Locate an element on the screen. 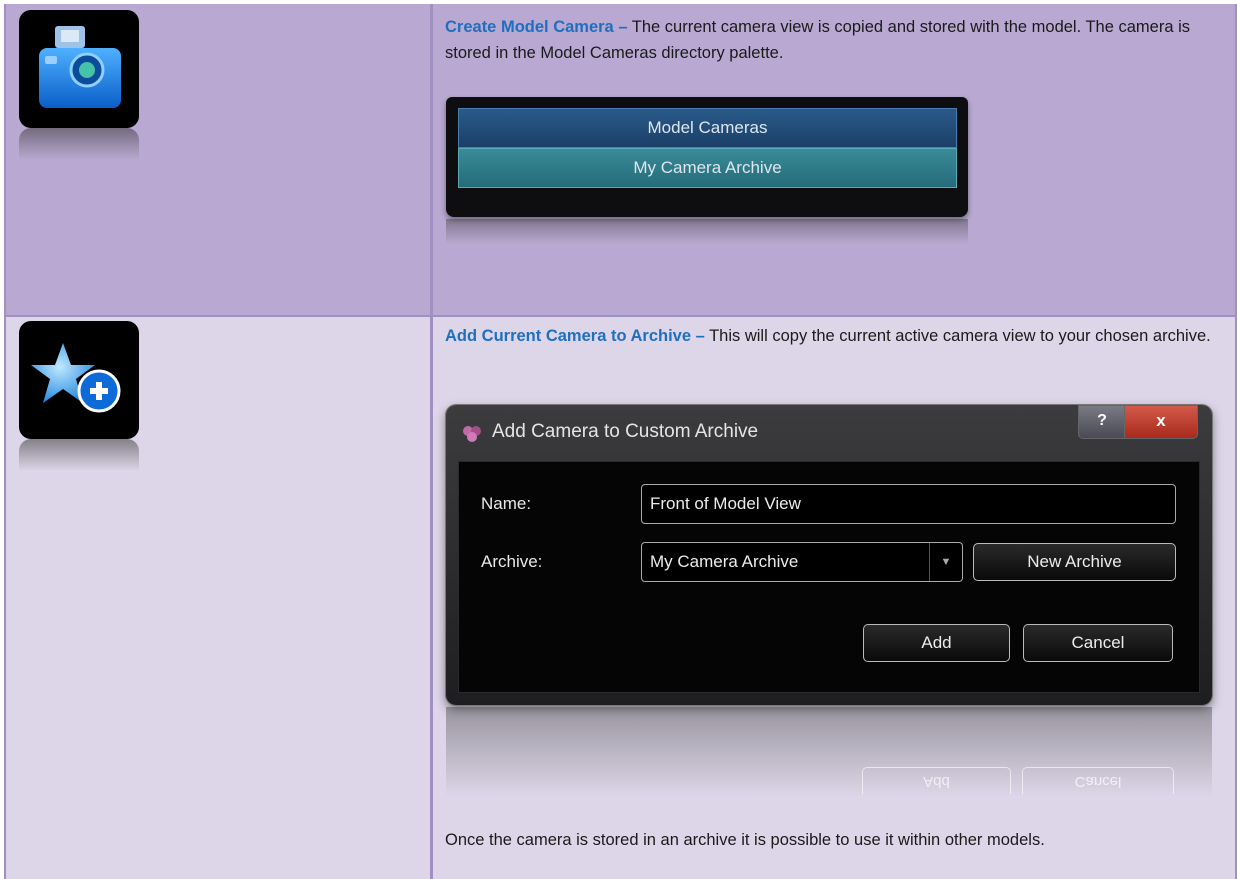  name-label: Name: is located at coordinates (506, 503).